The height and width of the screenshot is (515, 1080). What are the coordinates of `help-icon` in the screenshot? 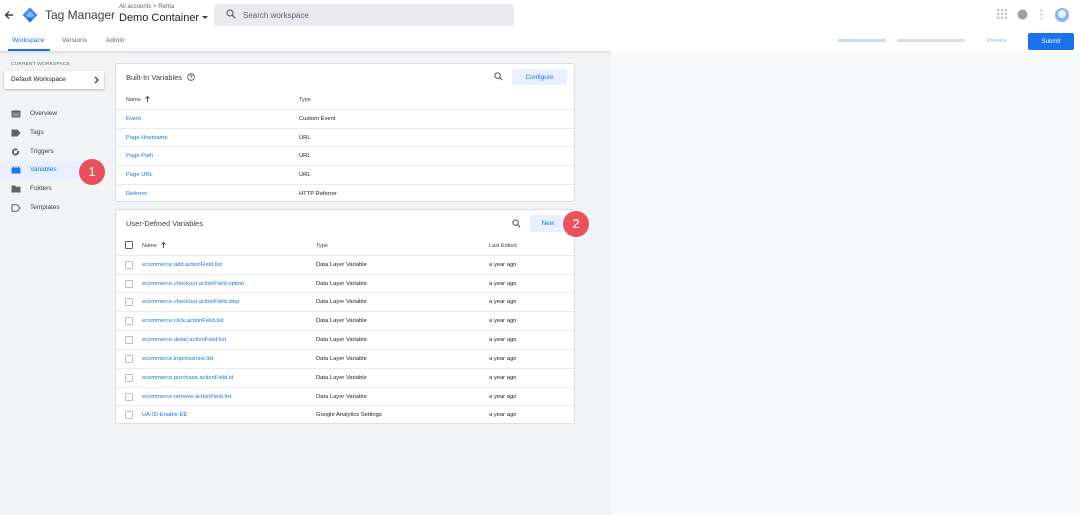 It's located at (191, 77).